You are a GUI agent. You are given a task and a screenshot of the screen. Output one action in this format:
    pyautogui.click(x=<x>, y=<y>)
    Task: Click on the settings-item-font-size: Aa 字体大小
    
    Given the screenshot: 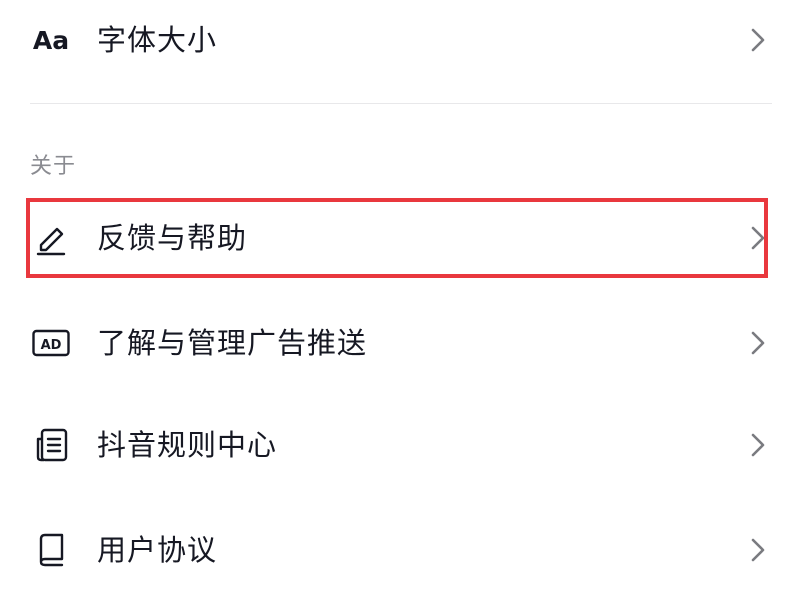 What is the action you would take?
    pyautogui.click(x=400, y=40)
    